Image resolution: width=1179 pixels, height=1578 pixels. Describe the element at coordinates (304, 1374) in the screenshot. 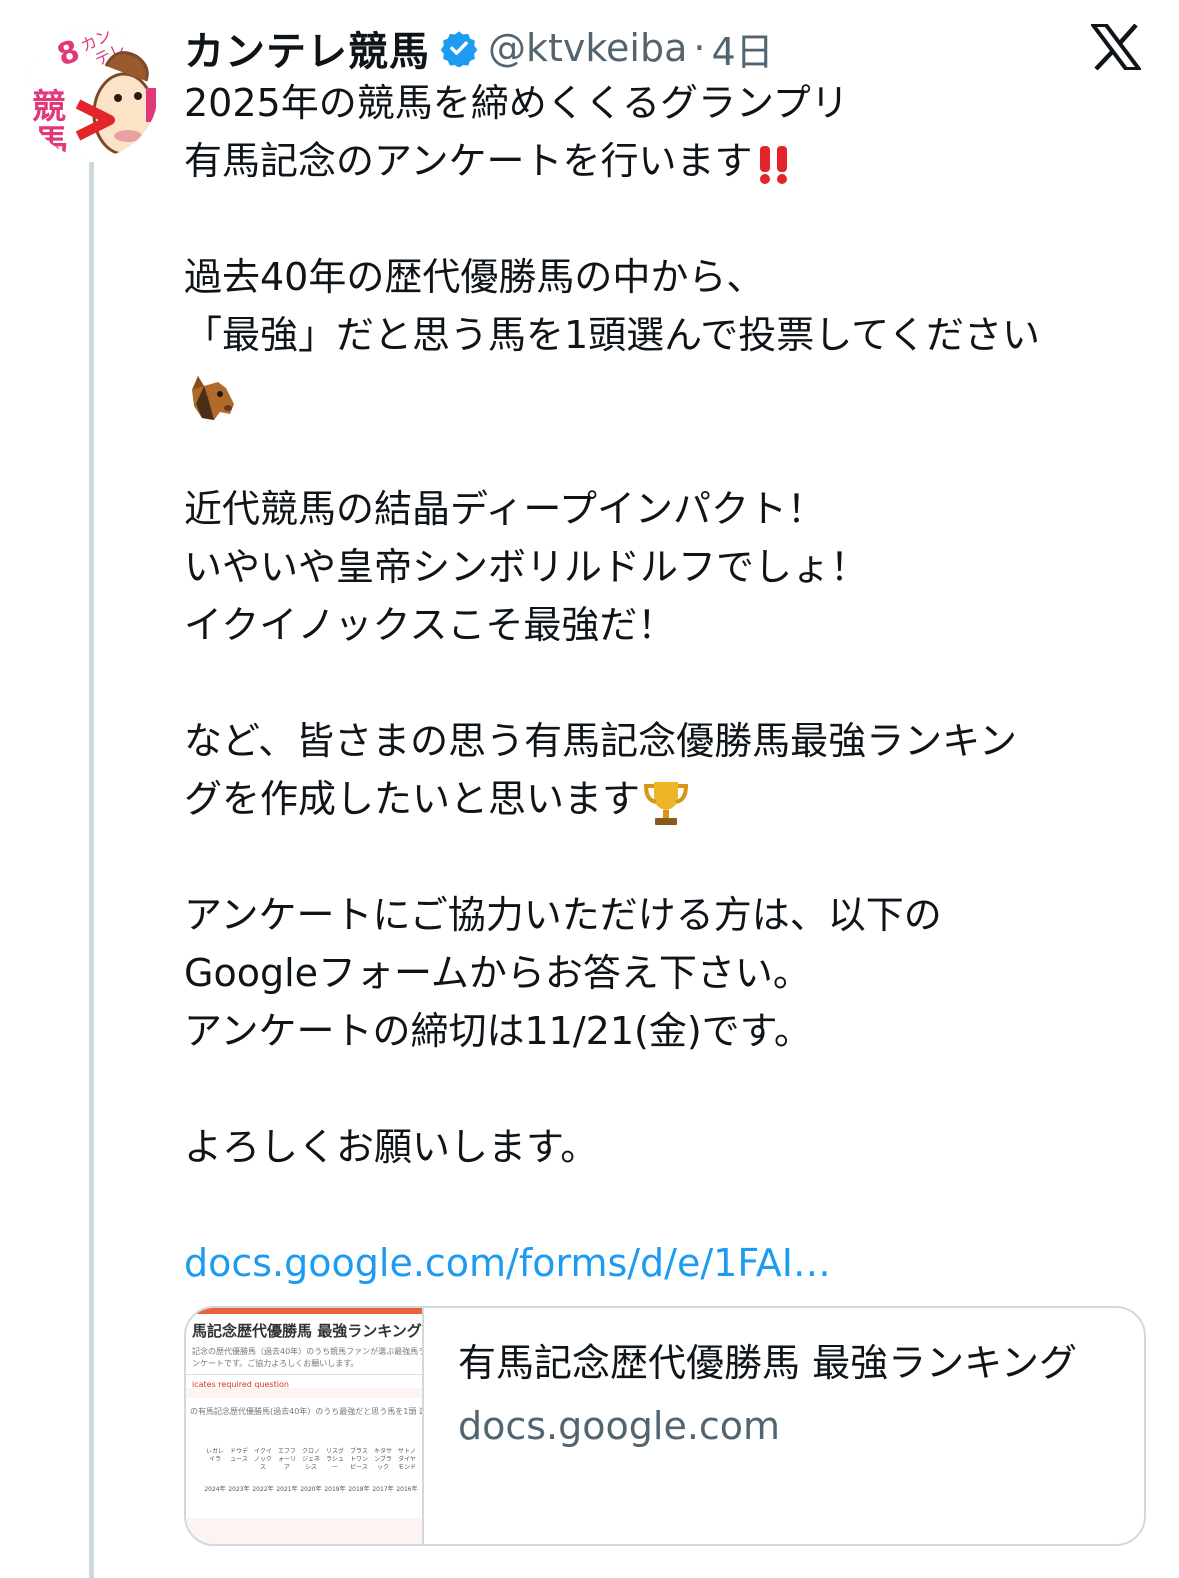

I see `thumb-divider` at that location.